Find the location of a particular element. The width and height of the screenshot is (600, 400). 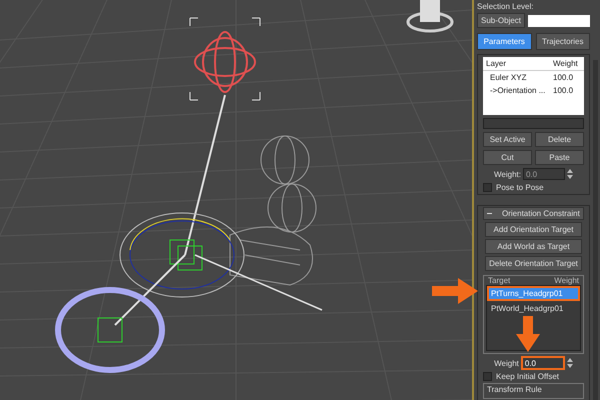

rotate-gizmo-drawing is located at coordinates (225, 62).